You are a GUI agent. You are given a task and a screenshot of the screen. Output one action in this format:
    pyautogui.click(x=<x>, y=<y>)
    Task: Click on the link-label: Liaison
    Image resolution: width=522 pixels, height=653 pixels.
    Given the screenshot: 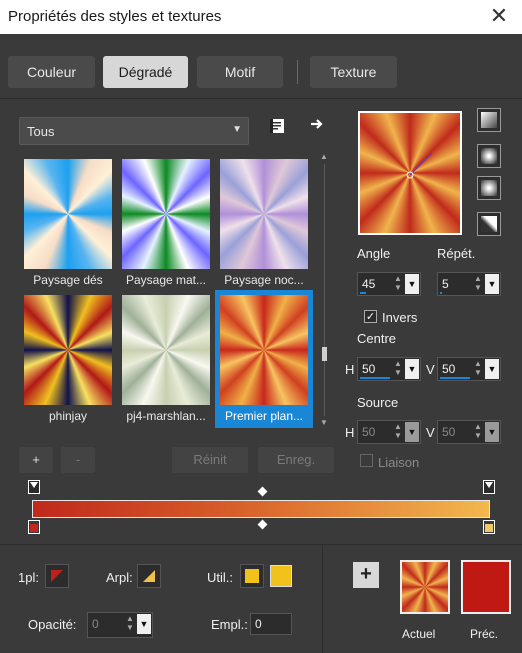 What is the action you would take?
    pyautogui.click(x=399, y=462)
    